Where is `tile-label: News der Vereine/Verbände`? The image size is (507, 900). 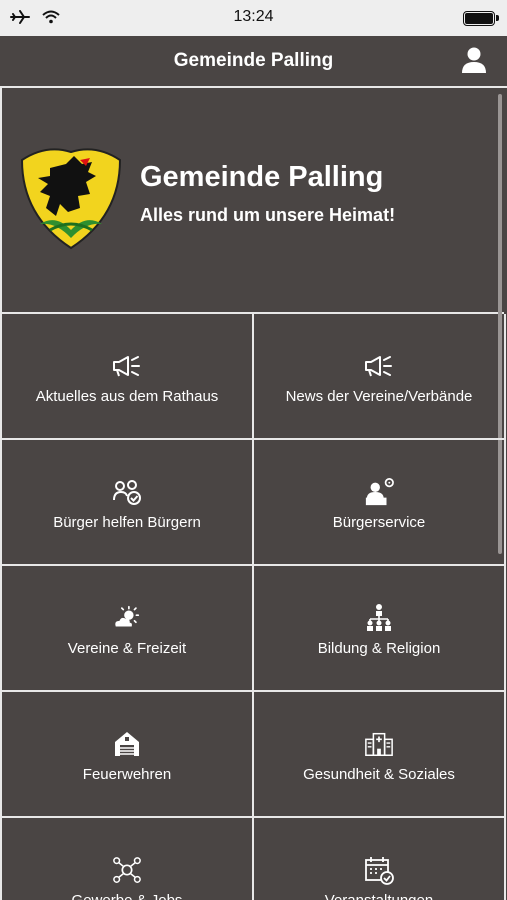 tile-label: News der Vereine/Verbände is located at coordinates (379, 396).